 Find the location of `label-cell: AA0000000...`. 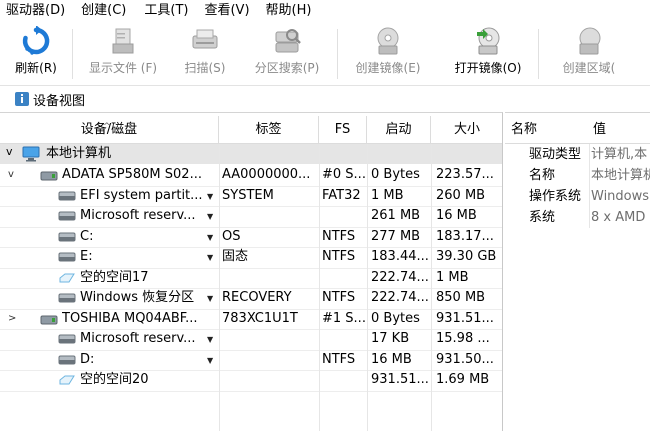

label-cell: AA0000000... is located at coordinates (266, 174).